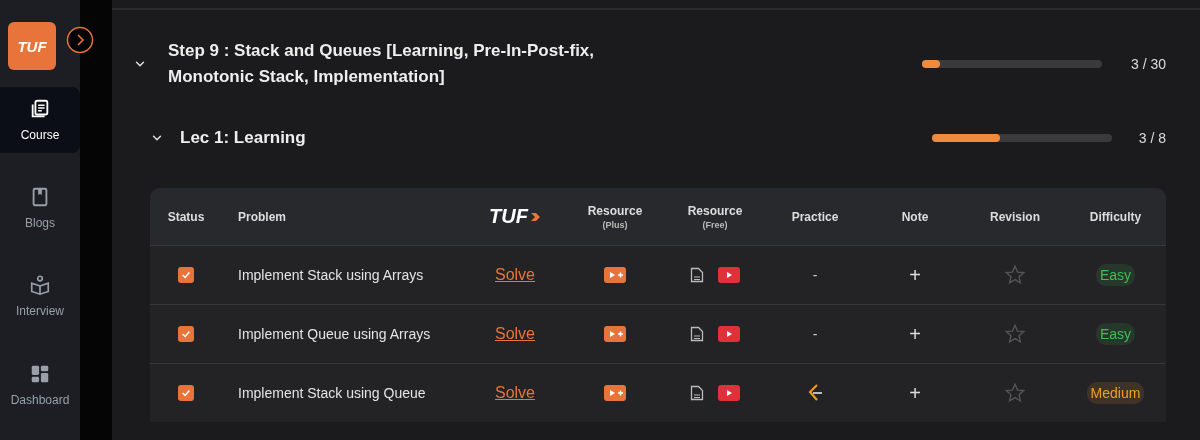  I want to click on column-subheader: (Plus), so click(615, 224).